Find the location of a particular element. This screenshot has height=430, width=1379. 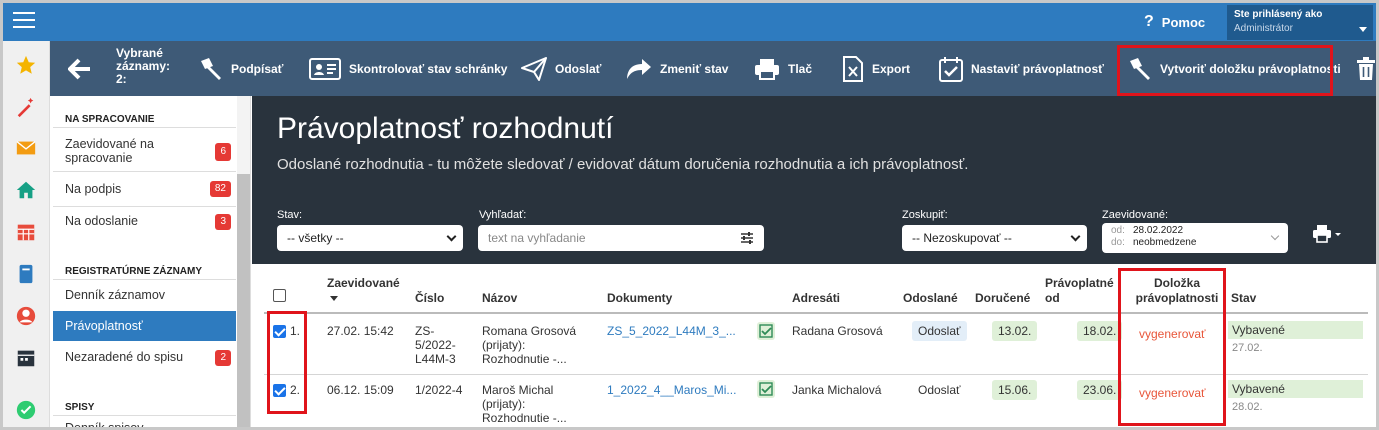

row-registered: 27.02. 15:42 is located at coordinates (360, 331).